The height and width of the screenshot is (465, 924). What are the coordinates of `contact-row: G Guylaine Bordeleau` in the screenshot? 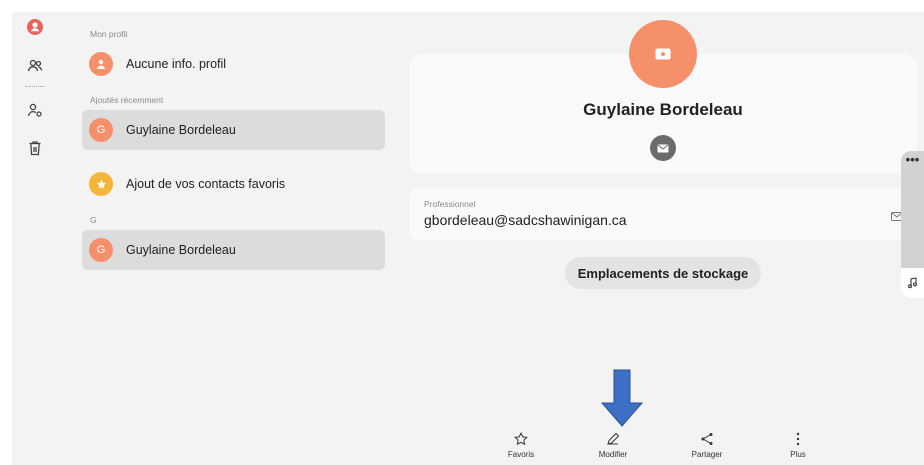 It's located at (233, 250).